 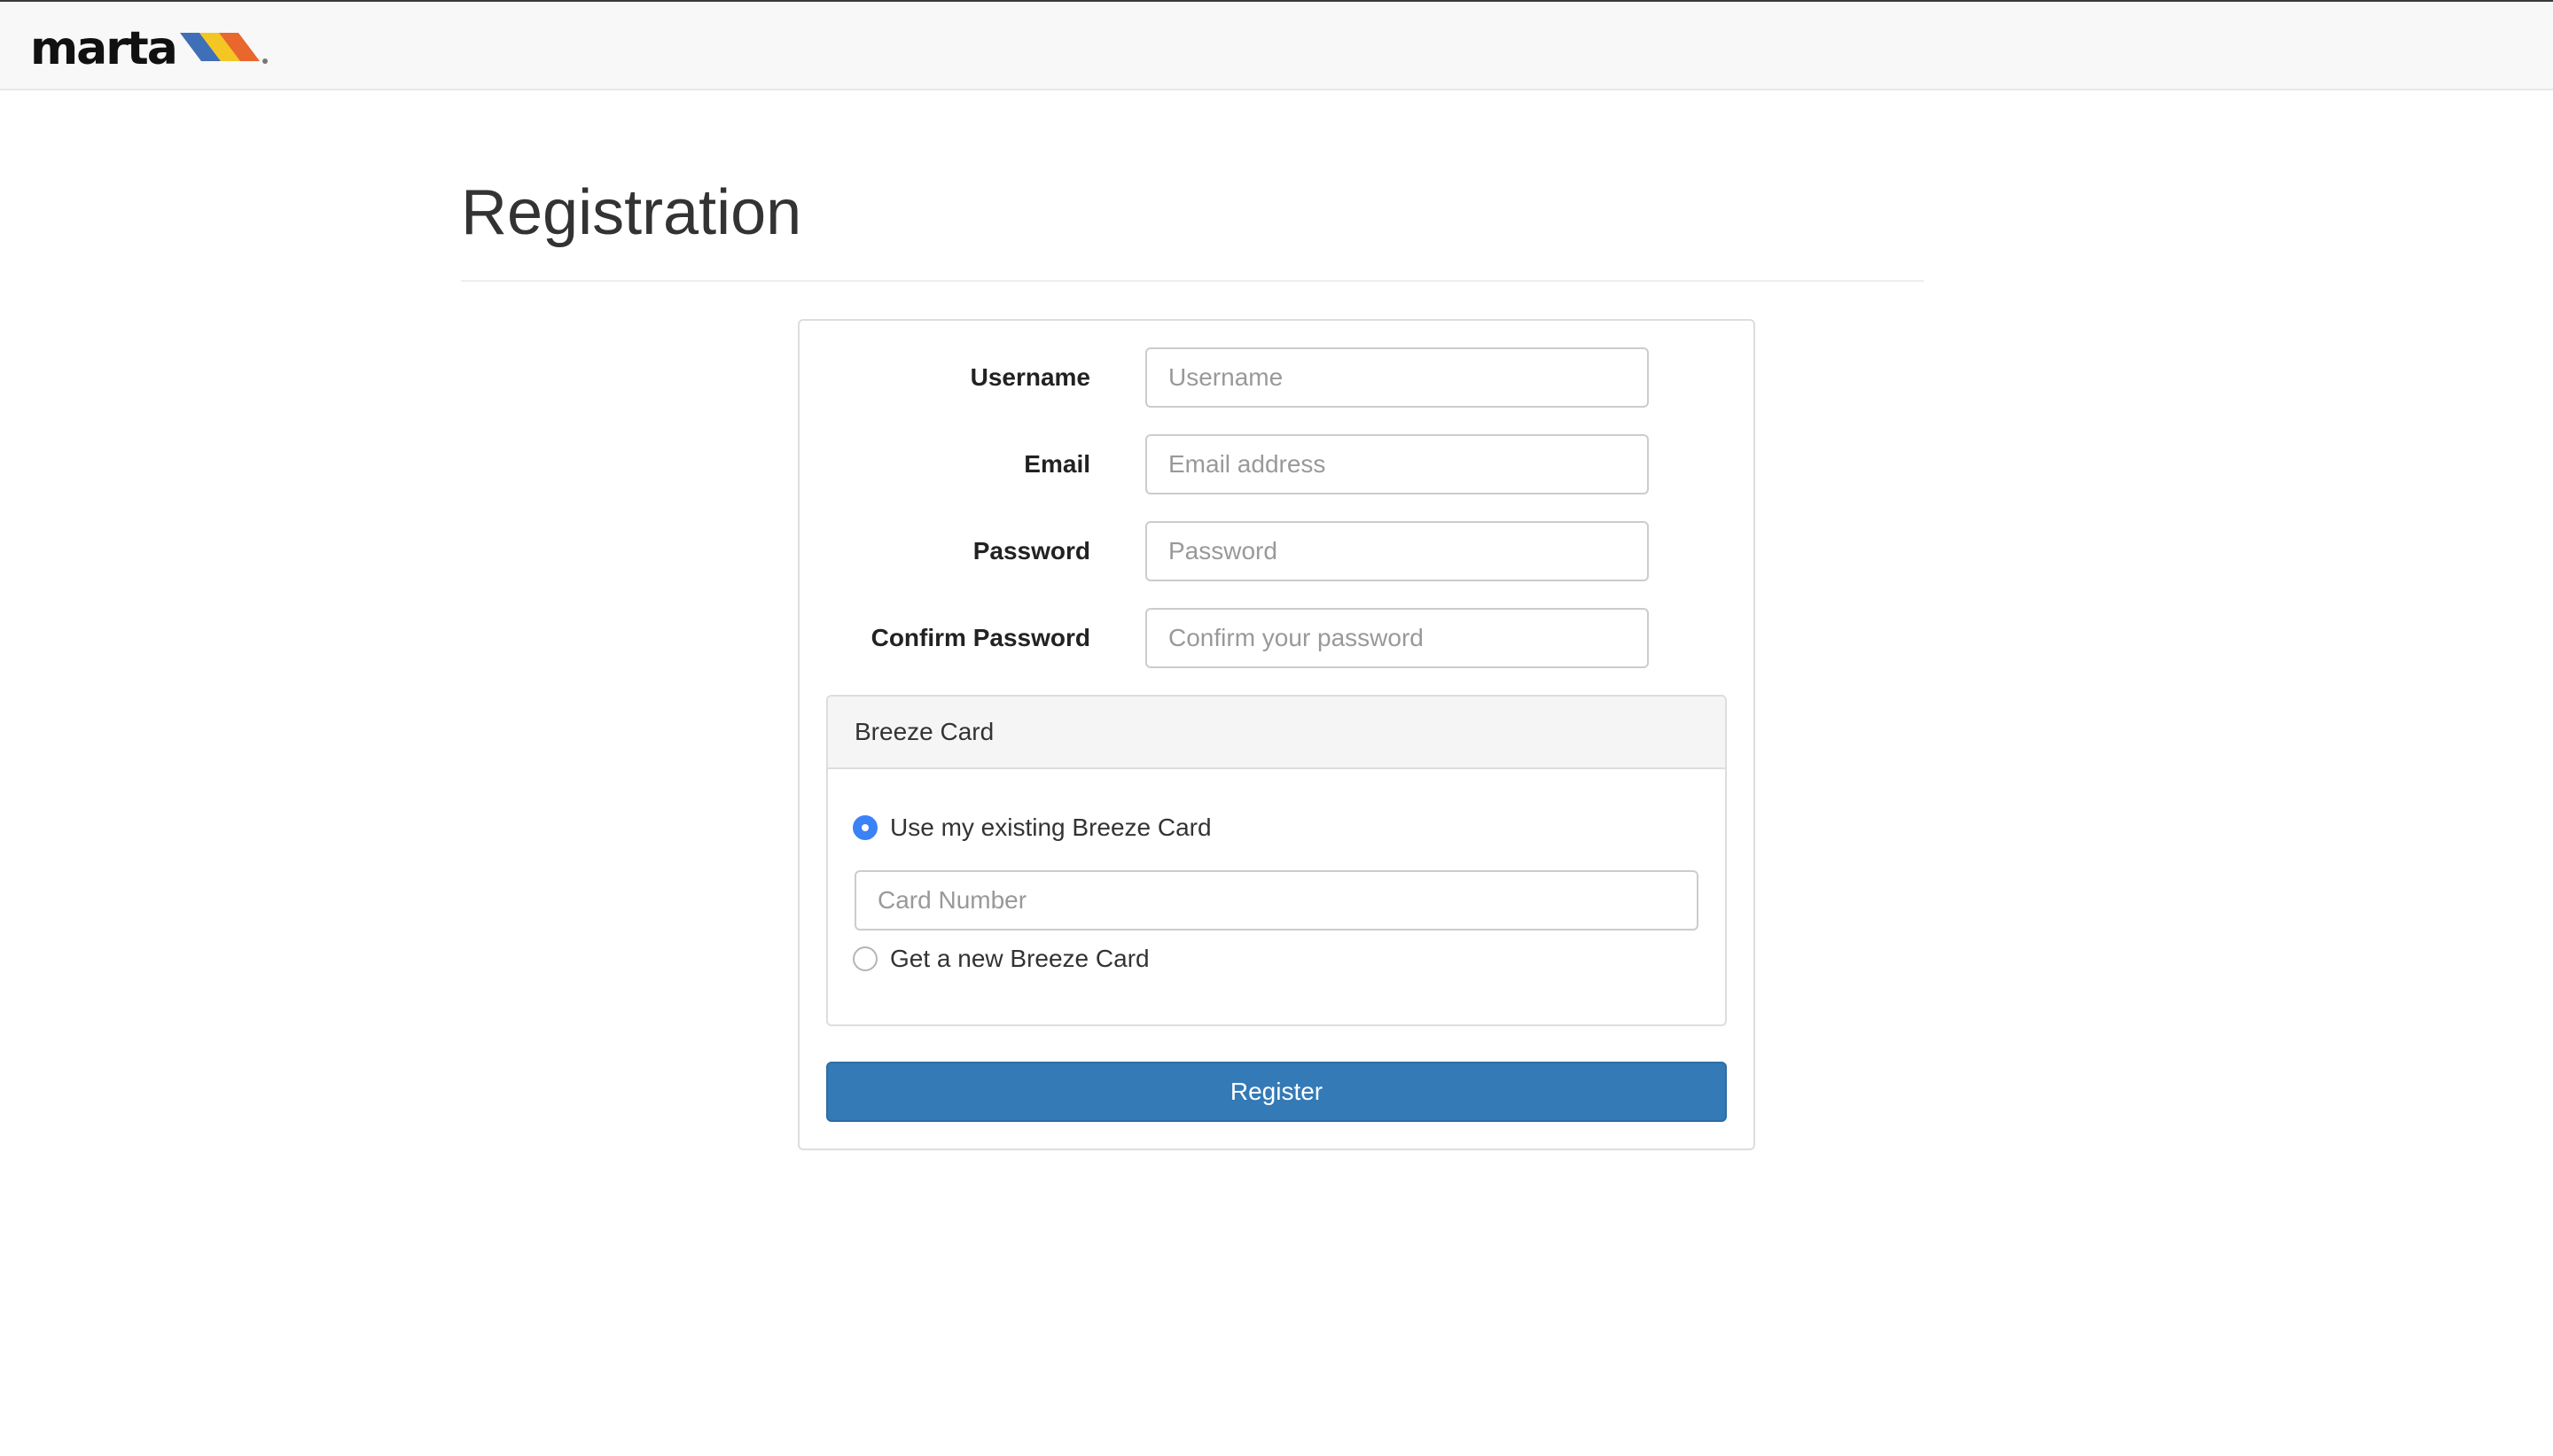 I want to click on existing-card-option: Use my existing Breeze Card, so click(x=1032, y=827).